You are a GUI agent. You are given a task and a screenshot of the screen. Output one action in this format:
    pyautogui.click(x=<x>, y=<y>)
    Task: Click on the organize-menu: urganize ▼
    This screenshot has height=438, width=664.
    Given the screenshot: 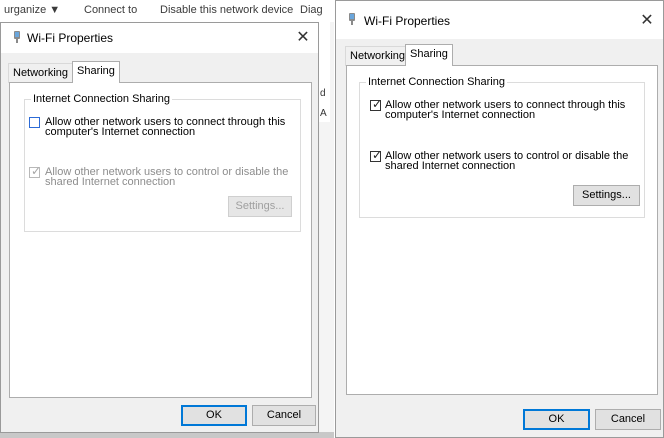 What is the action you would take?
    pyautogui.click(x=32, y=10)
    